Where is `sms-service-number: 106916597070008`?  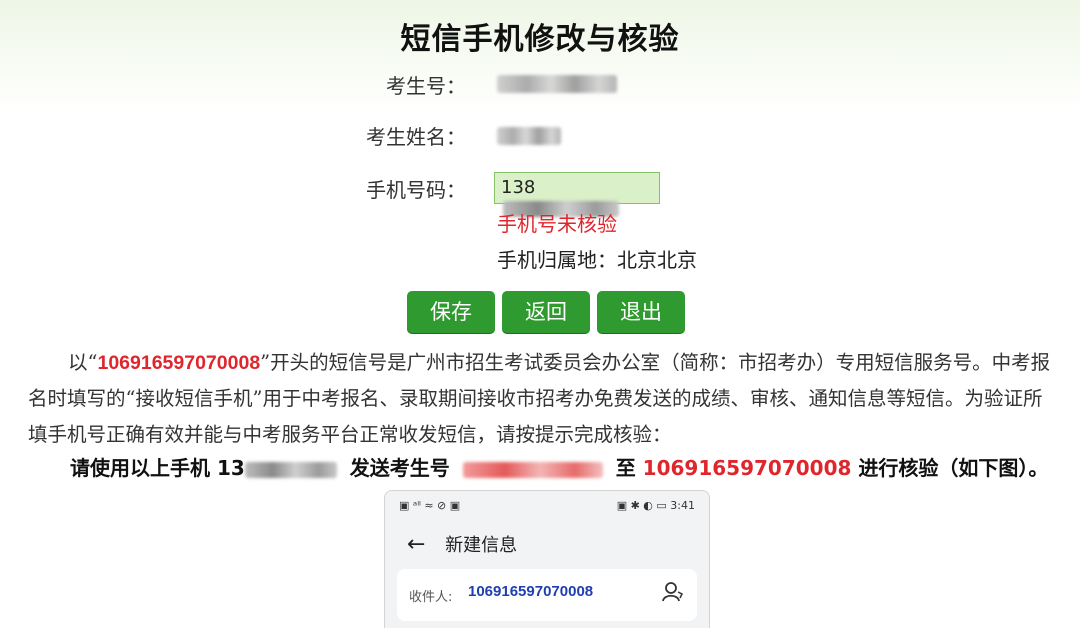
sms-service-number: 106916597070008 is located at coordinates (179, 363).